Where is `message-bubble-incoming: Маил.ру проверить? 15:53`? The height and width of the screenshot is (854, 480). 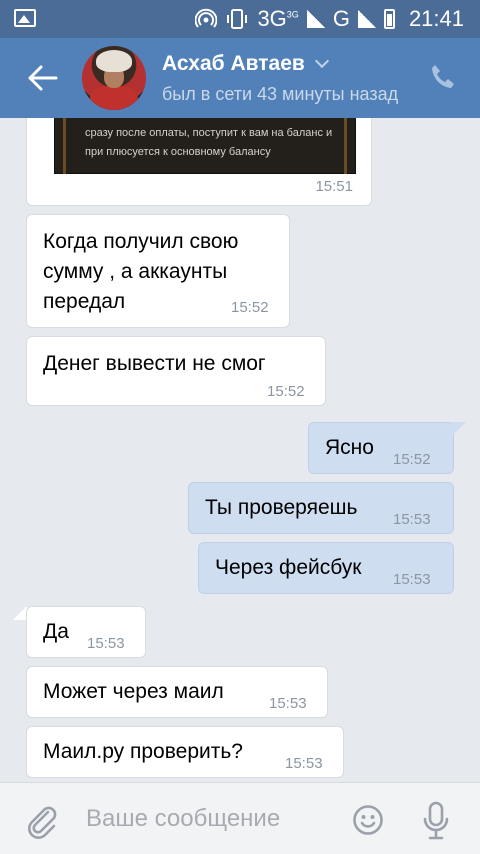
message-bubble-incoming: Маил.ру проверить? 15:53 is located at coordinates (185, 752).